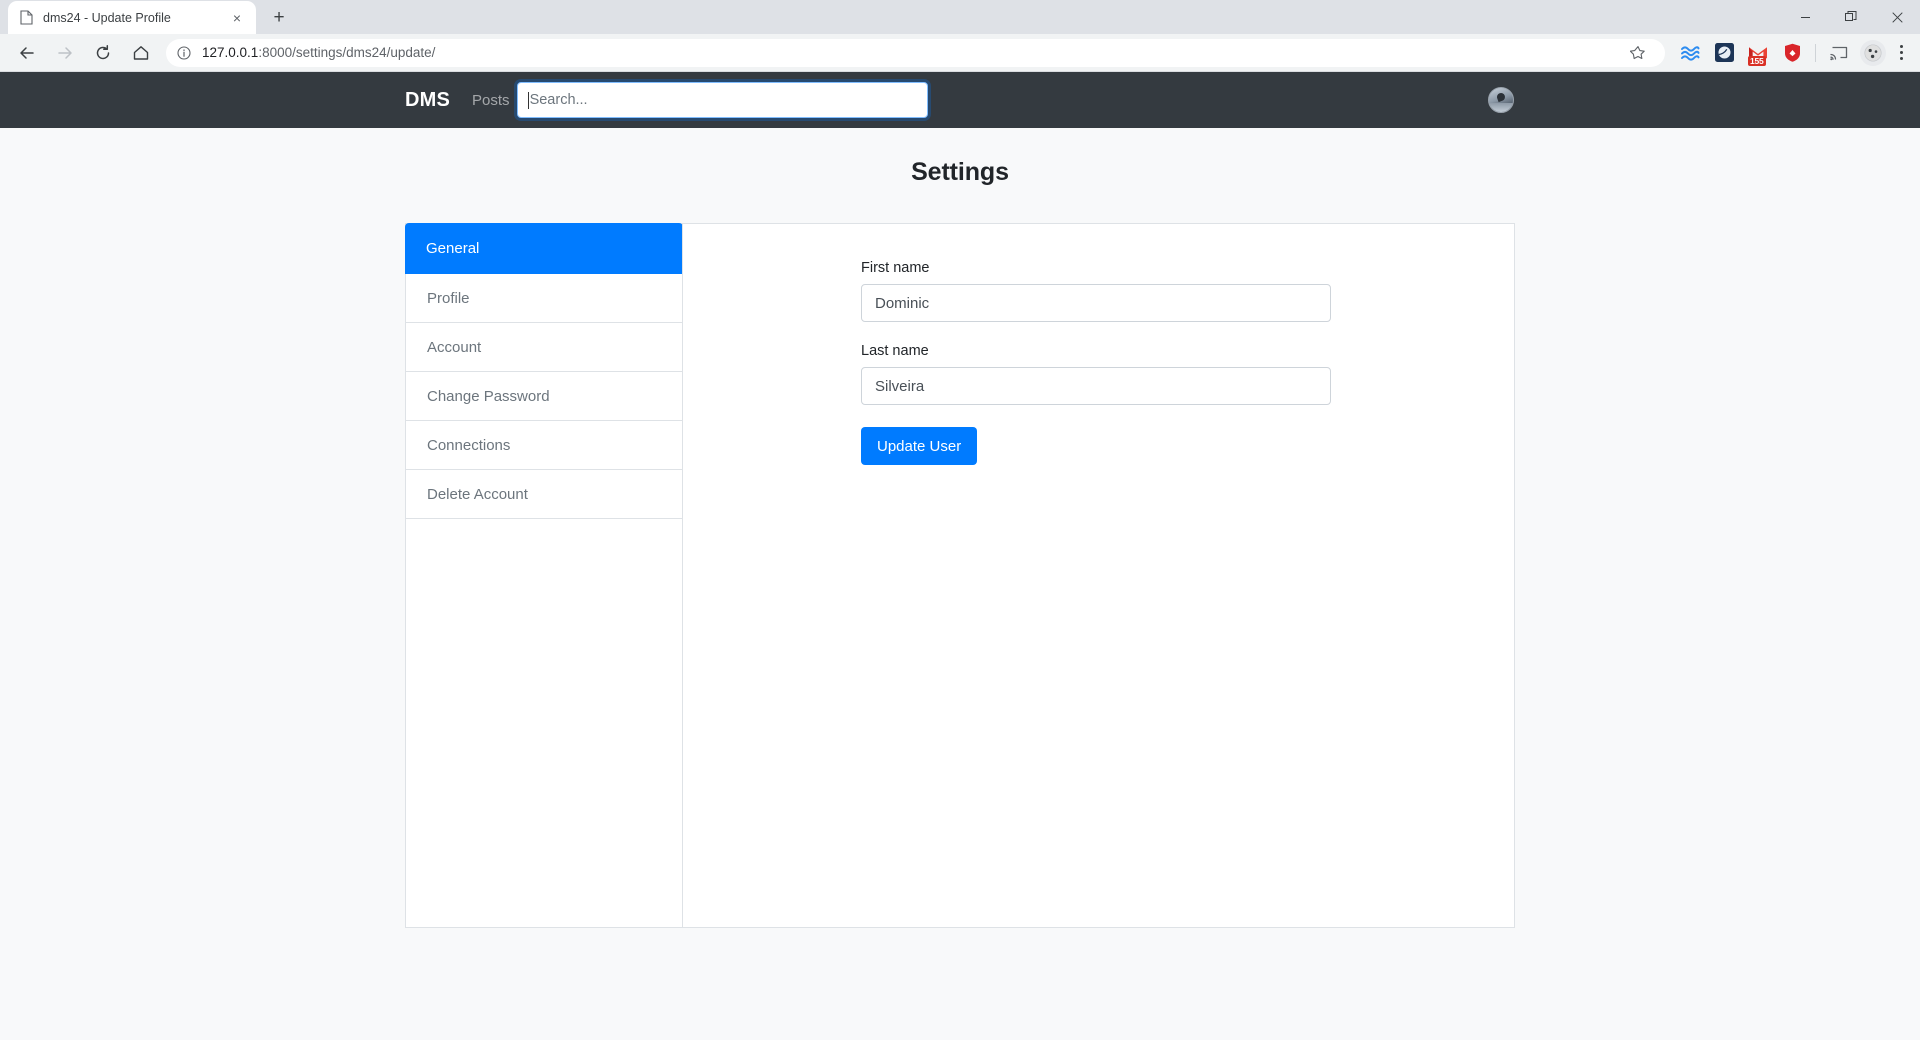  Describe the element at coordinates (544, 494) in the screenshot. I see `sidebar-item-delete-account: Delete Account` at that location.